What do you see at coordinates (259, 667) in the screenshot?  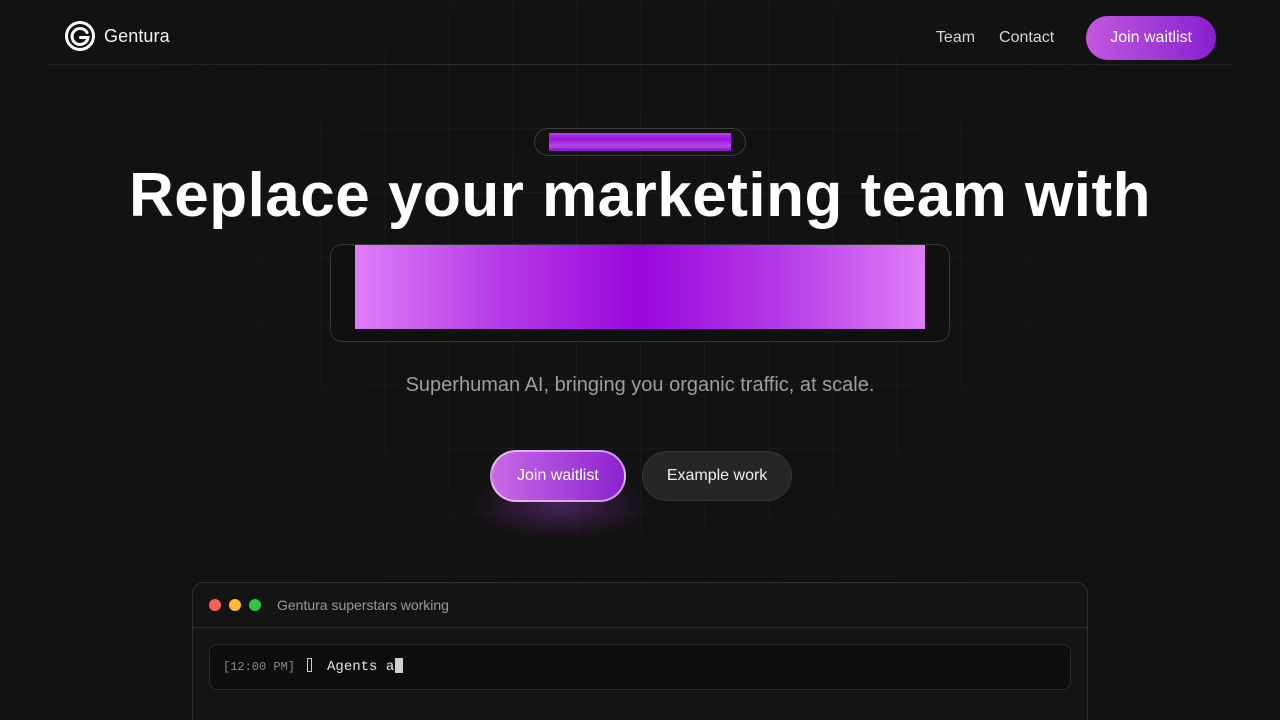 I see `log-timestamp: [12:00 PM]` at bounding box center [259, 667].